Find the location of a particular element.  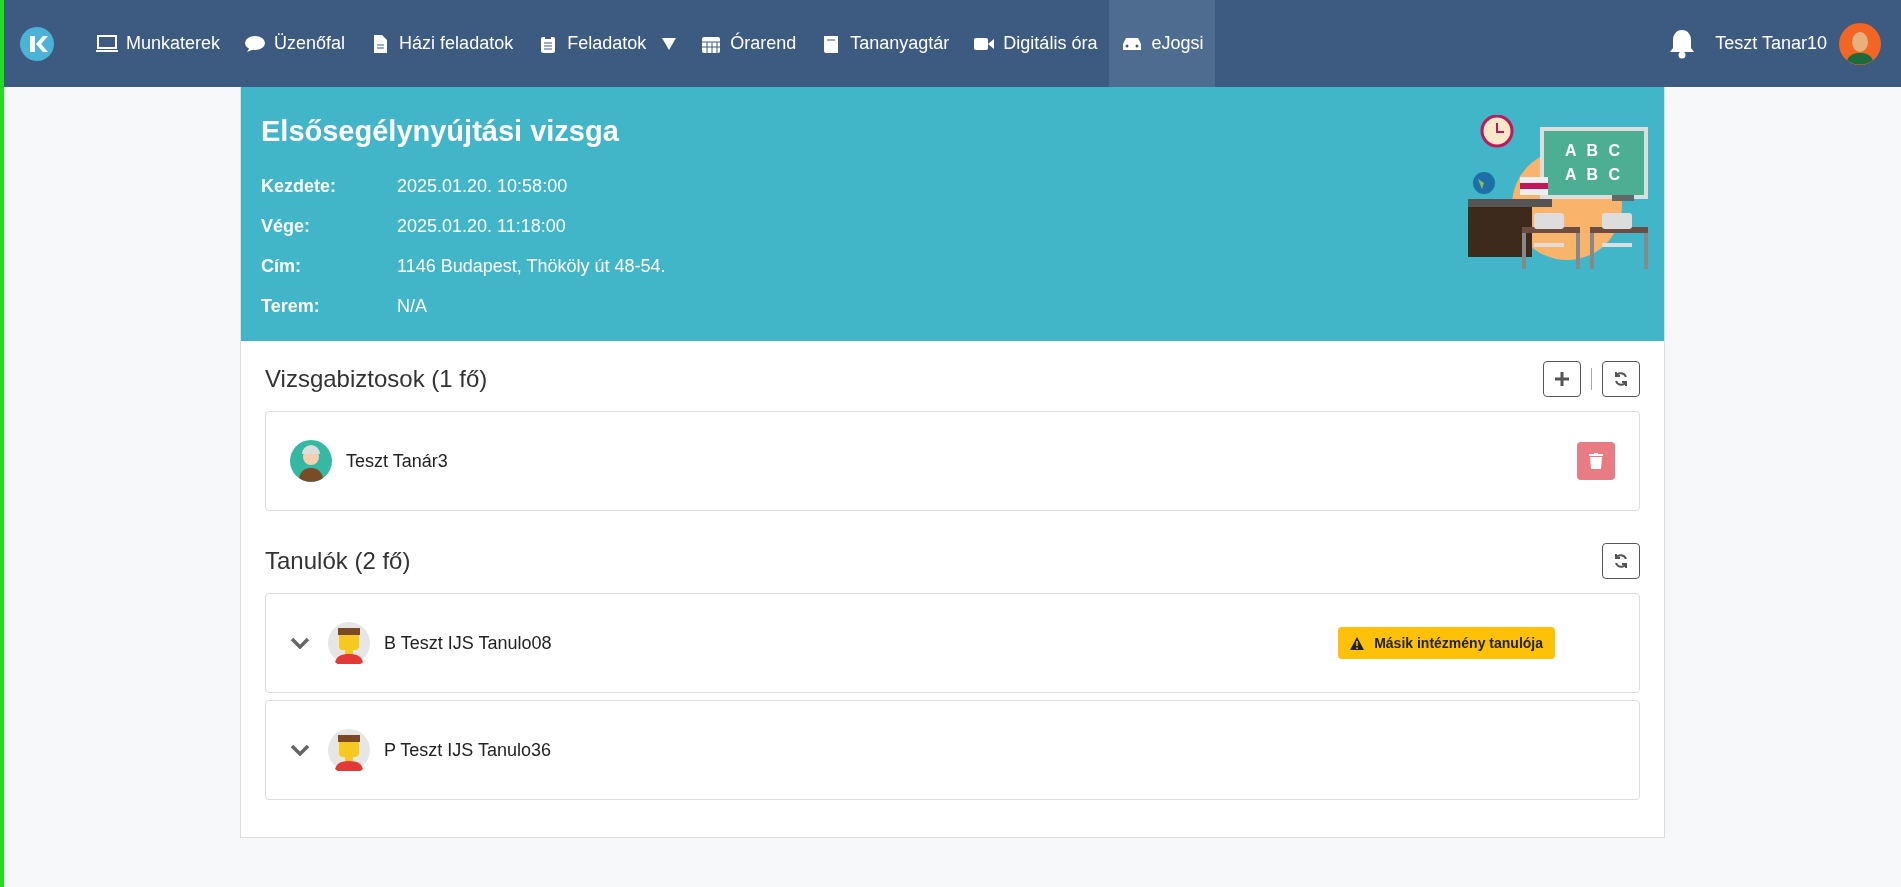

speech-bubble-icon is located at coordinates (255, 43).